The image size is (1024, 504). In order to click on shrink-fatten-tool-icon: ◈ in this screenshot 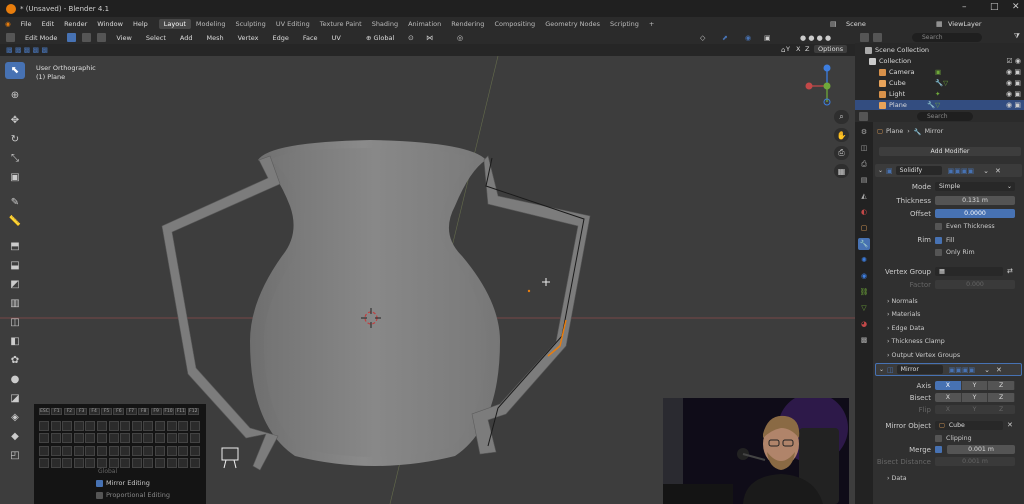, I will do `click(15, 417)`.